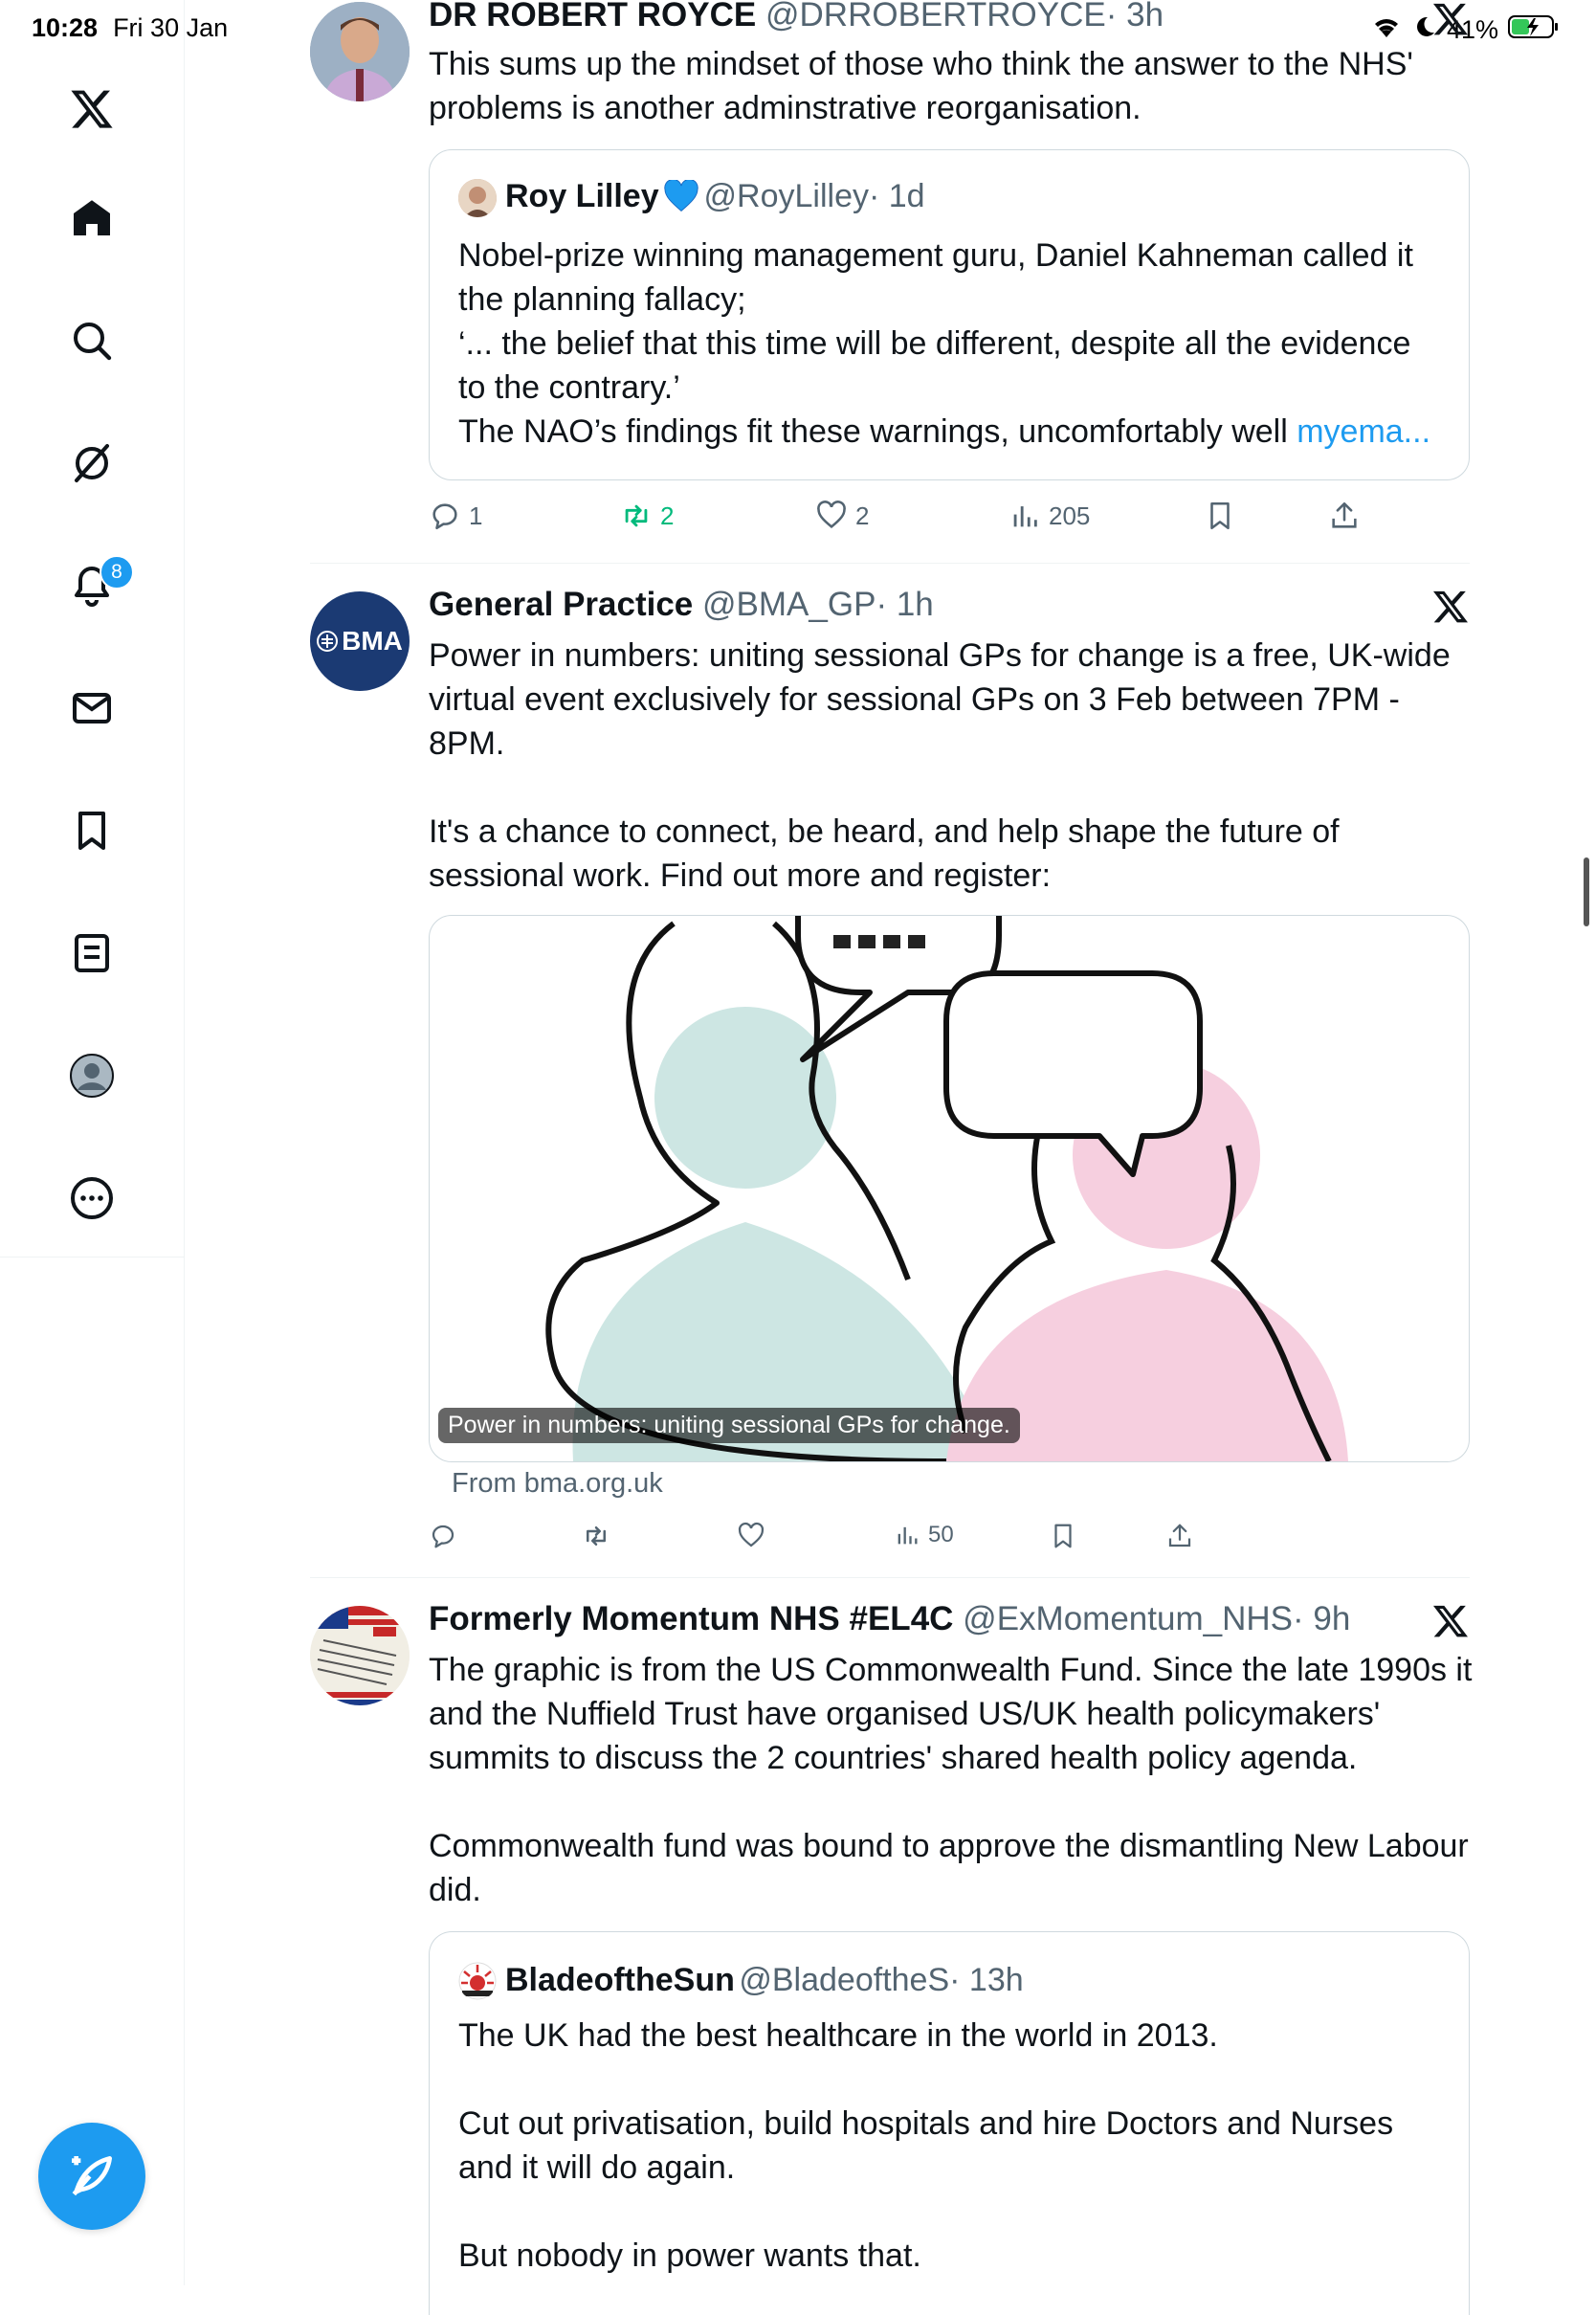 The image size is (1596, 2315). I want to click on tweet-header: DR ROBERT ROYCE @DRROBERTROYCE· 3h, so click(797, 17).